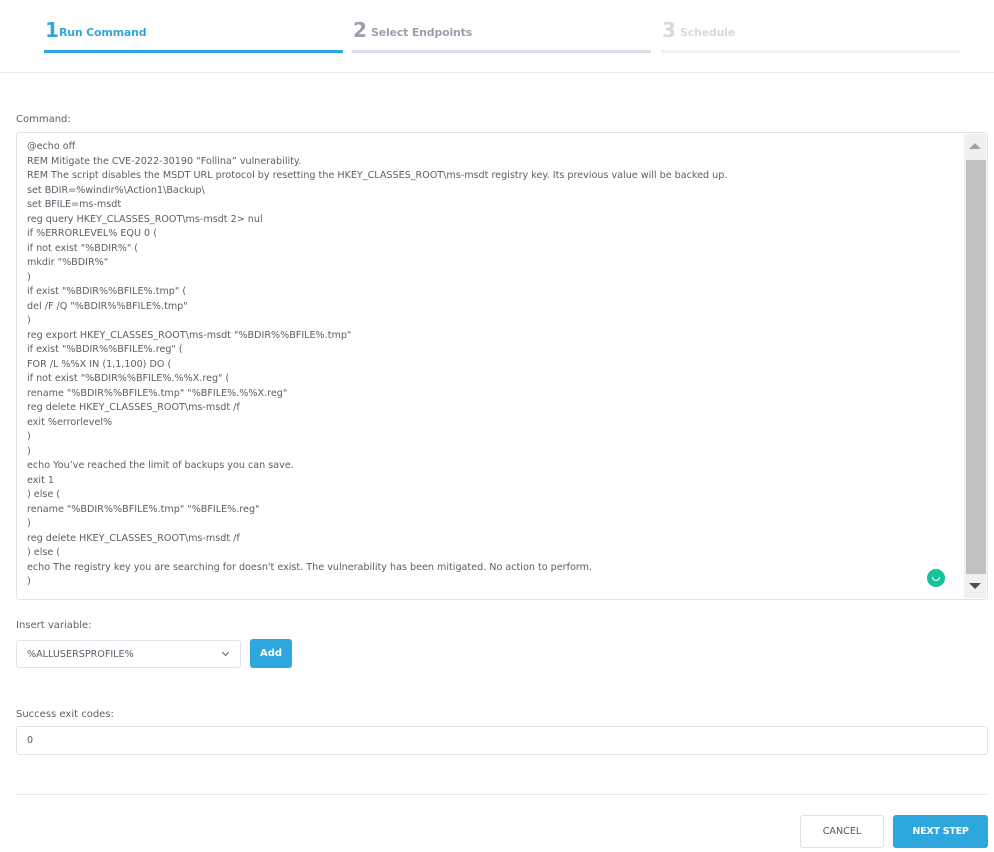 The height and width of the screenshot is (852, 994). I want to click on exit-codes-input, so click(502, 740).